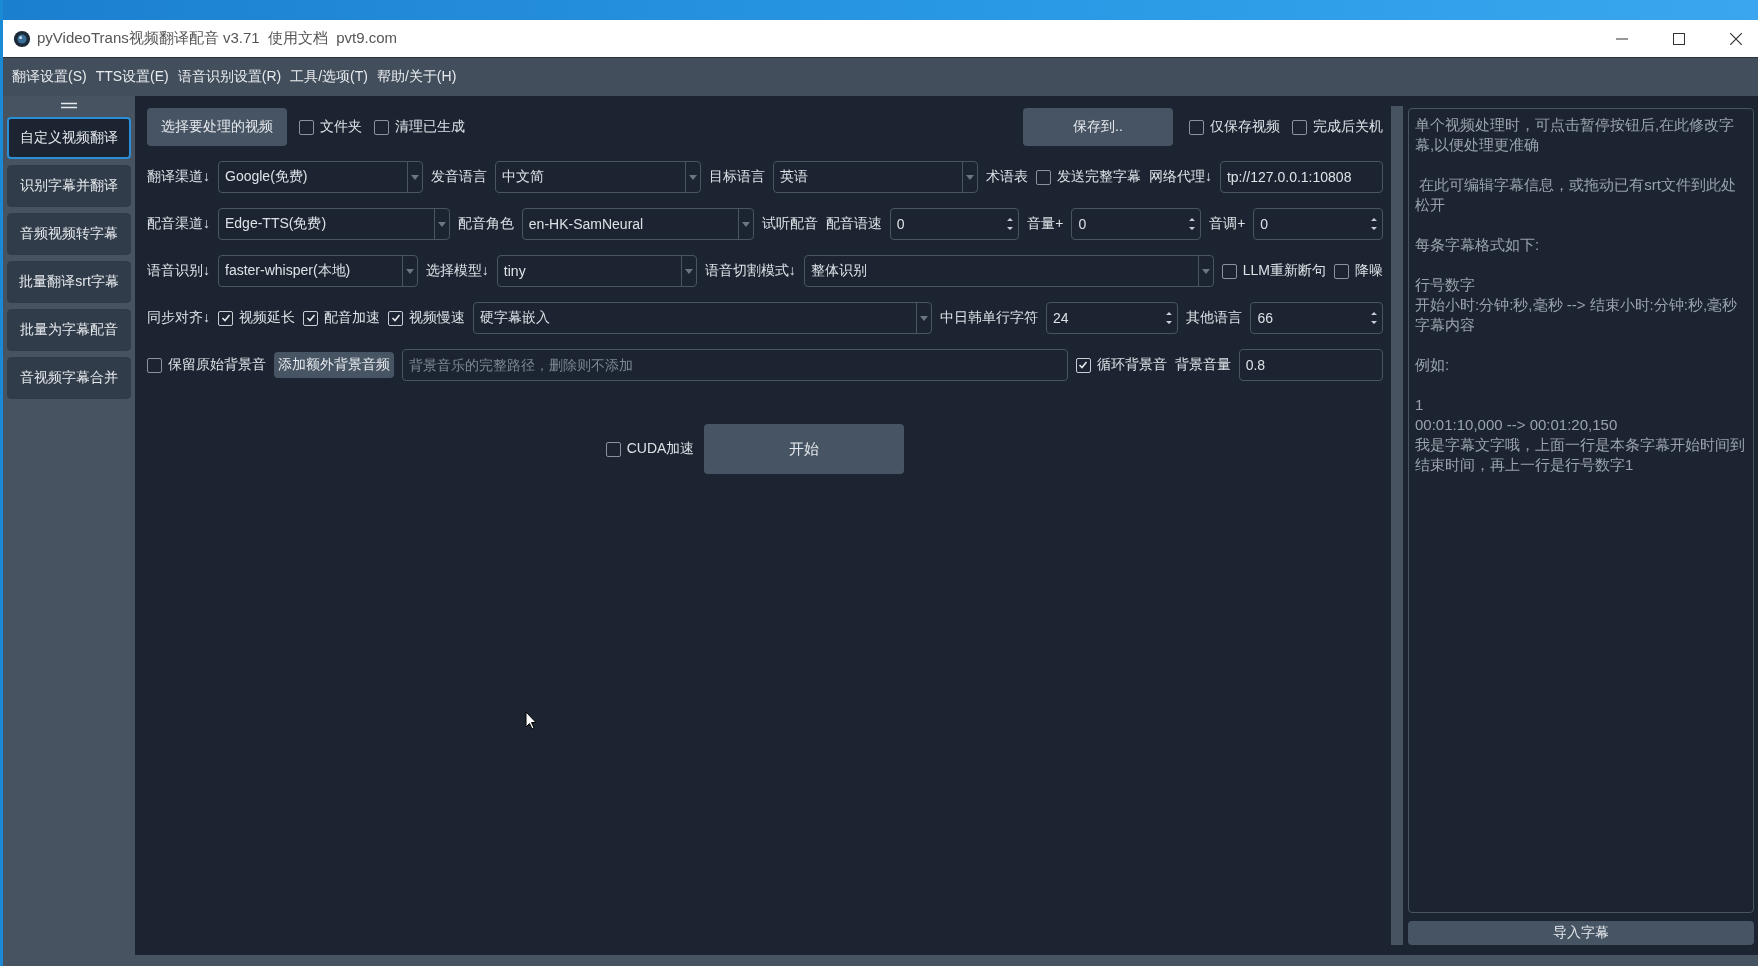 This screenshot has width=1758, height=966. I want to click on checkbox-label: 循环背景音, so click(1131, 365).